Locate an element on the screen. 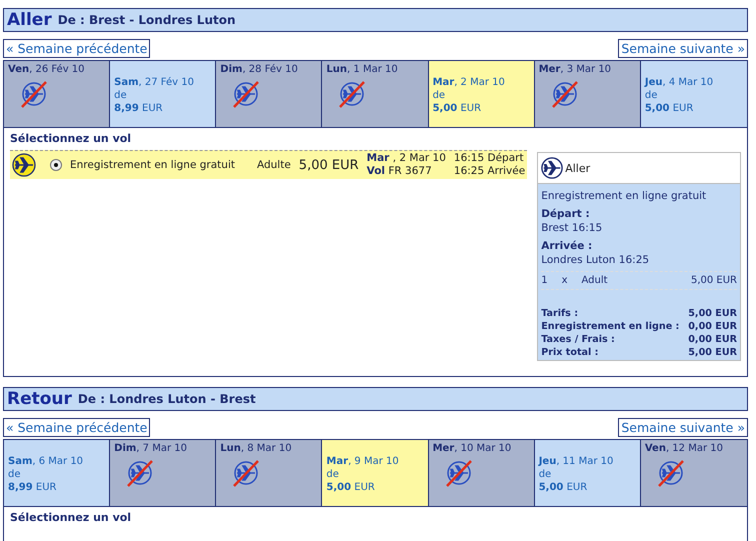 This screenshot has height=541, width=756. day-date: Jeu, 11 Mar 10 is located at coordinates (576, 461).